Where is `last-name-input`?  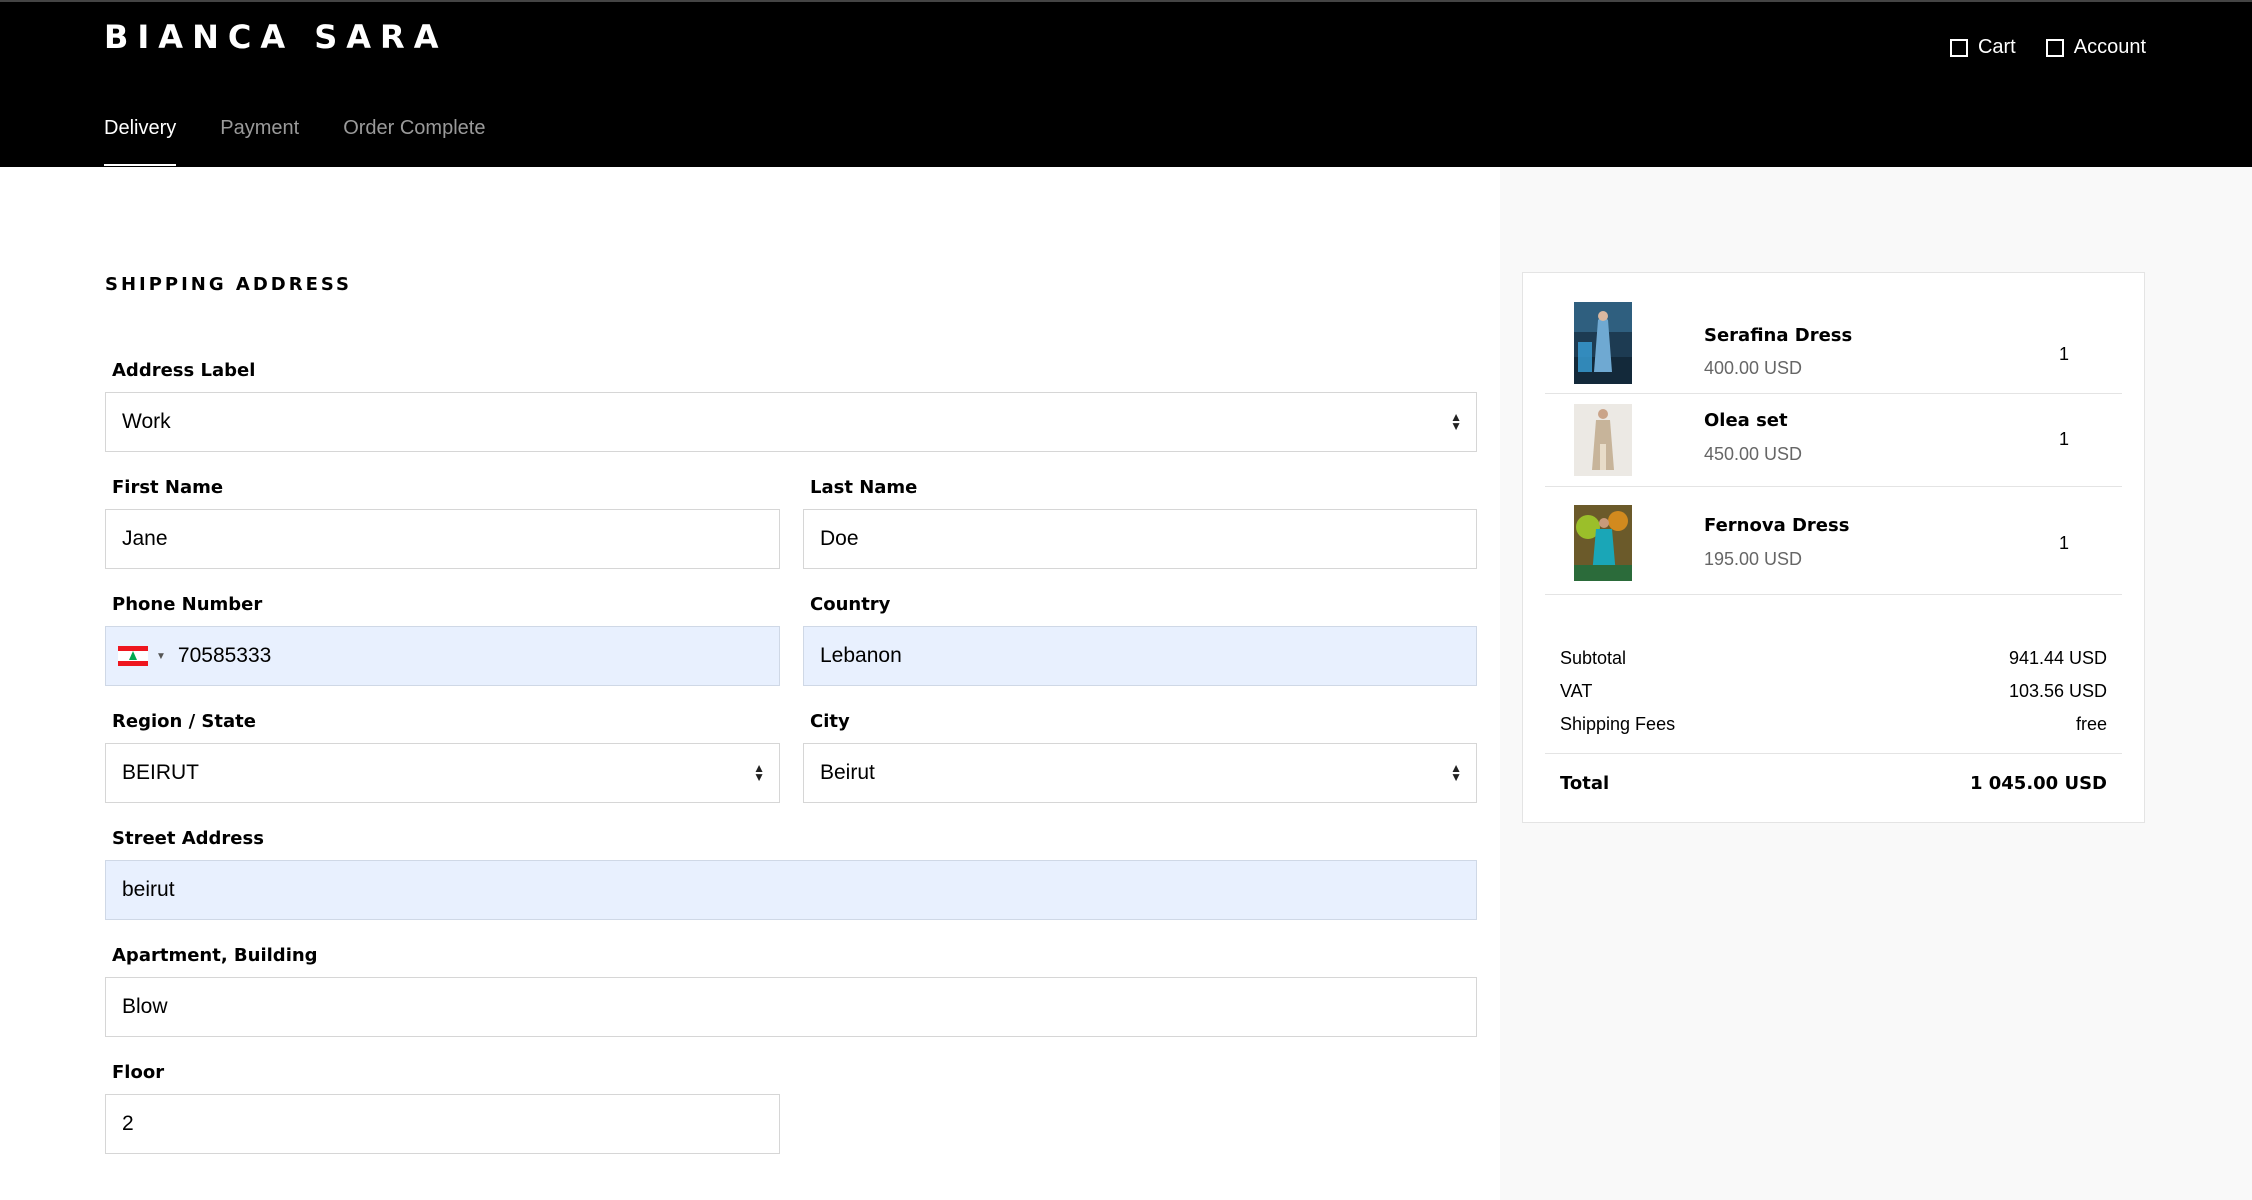
last-name-input is located at coordinates (1140, 539).